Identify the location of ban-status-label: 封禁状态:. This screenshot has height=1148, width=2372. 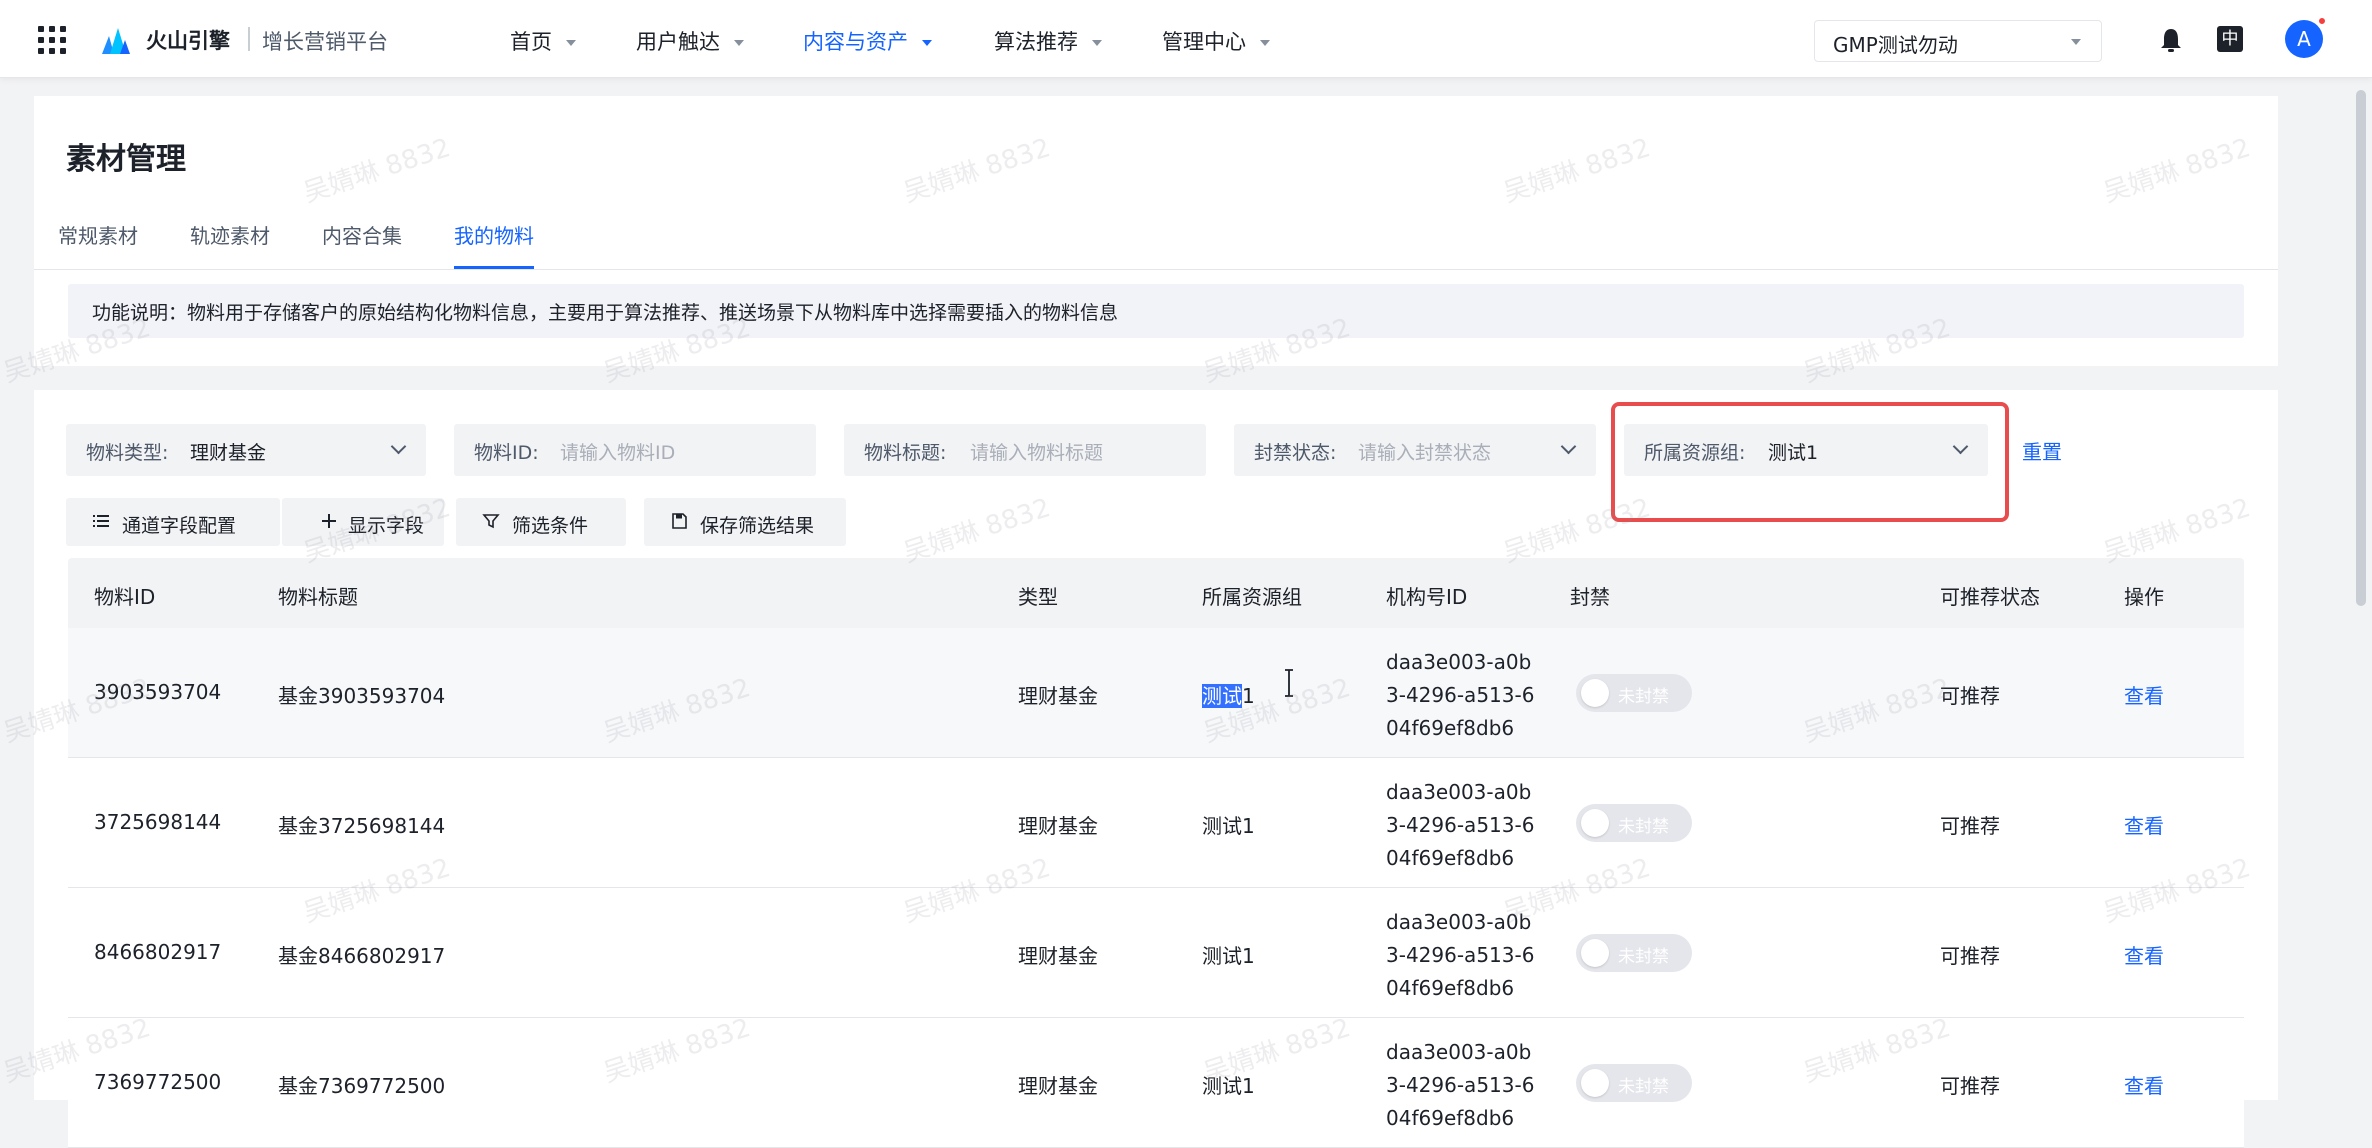
(1295, 453).